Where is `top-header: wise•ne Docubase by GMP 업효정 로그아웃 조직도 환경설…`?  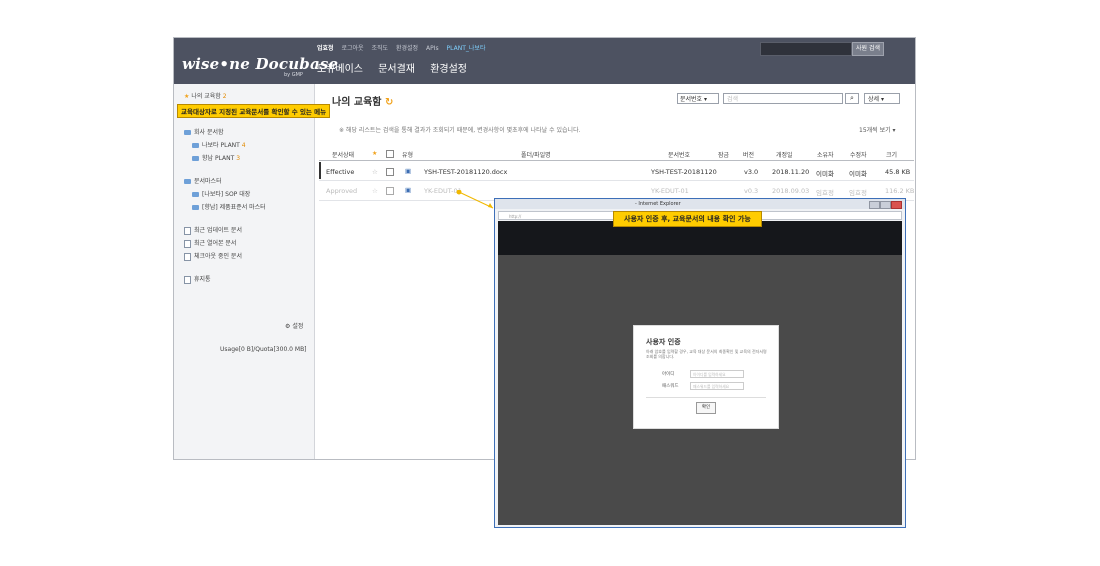 top-header: wise•ne Docubase by GMP 업효정 로그아웃 조직도 환경설… is located at coordinates (544, 61).